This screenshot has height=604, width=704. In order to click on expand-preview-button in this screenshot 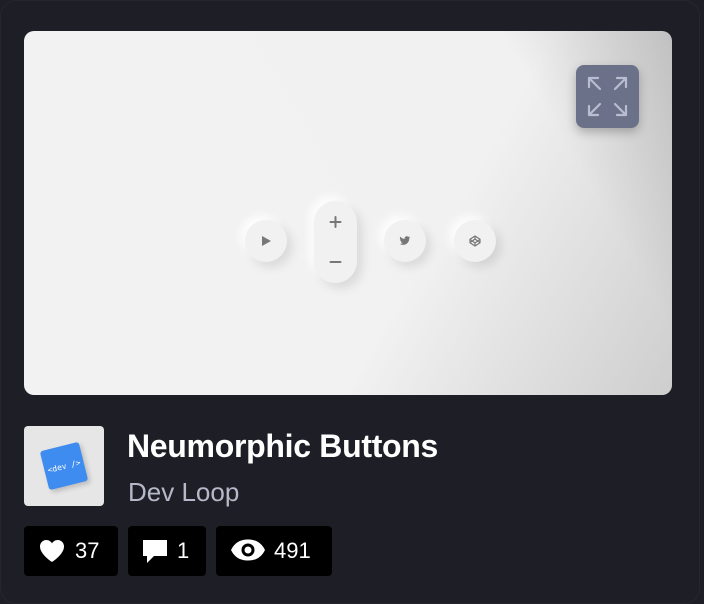, I will do `click(607, 96)`.